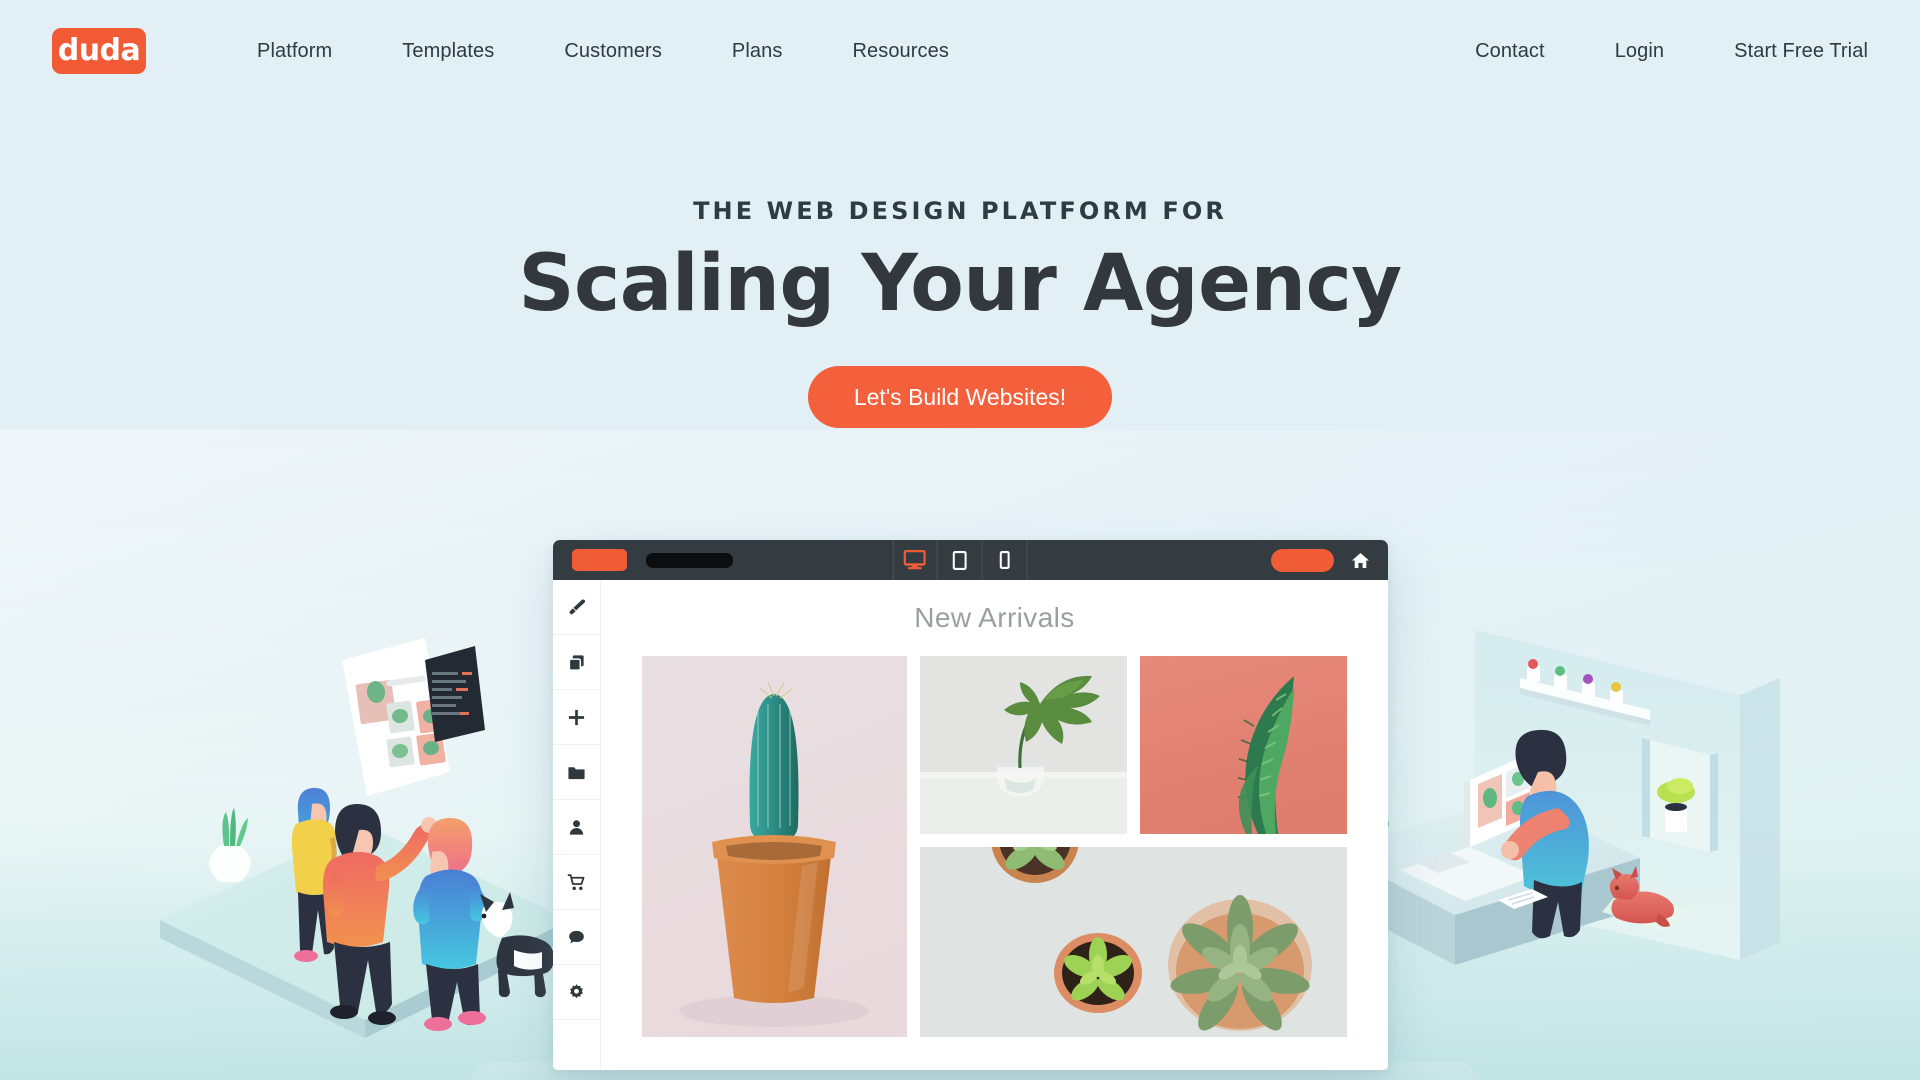 The height and width of the screenshot is (1080, 1920). Describe the element at coordinates (900, 51) in the screenshot. I see `nav-item-resources: Resources` at that location.